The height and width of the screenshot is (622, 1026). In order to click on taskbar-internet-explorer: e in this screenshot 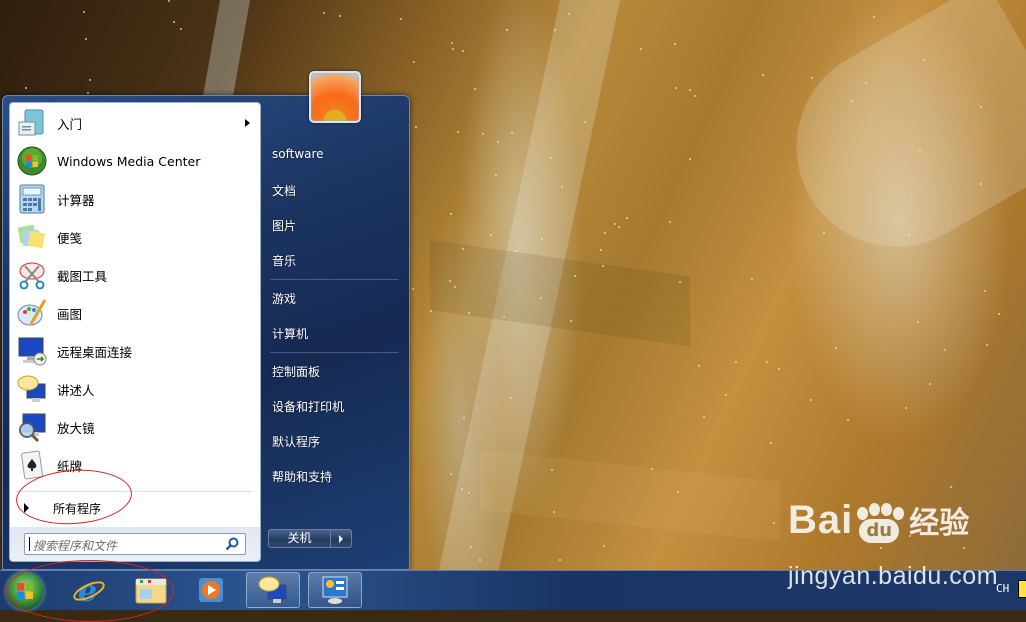, I will do `click(89, 590)`.